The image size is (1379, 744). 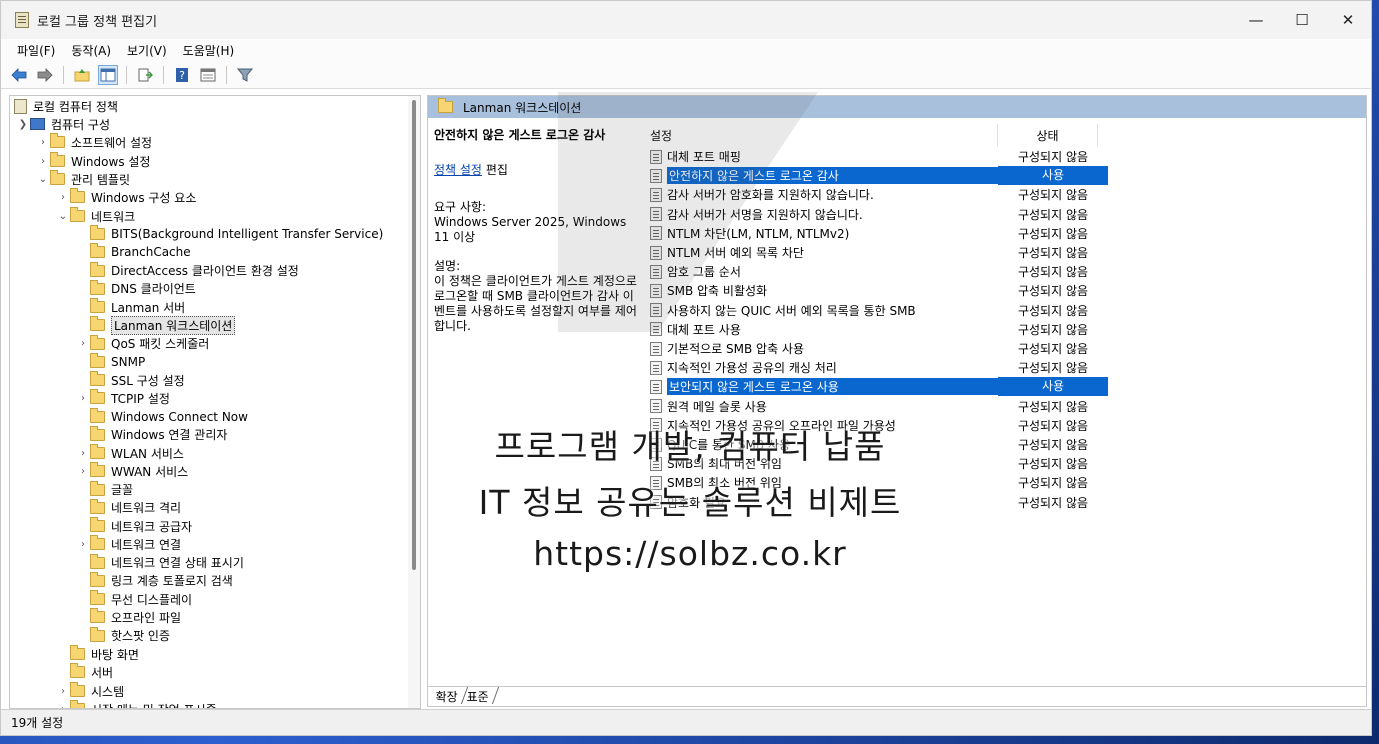 I want to click on tree-item-software-settings: › 소프트웨어 설정, so click(x=94, y=142).